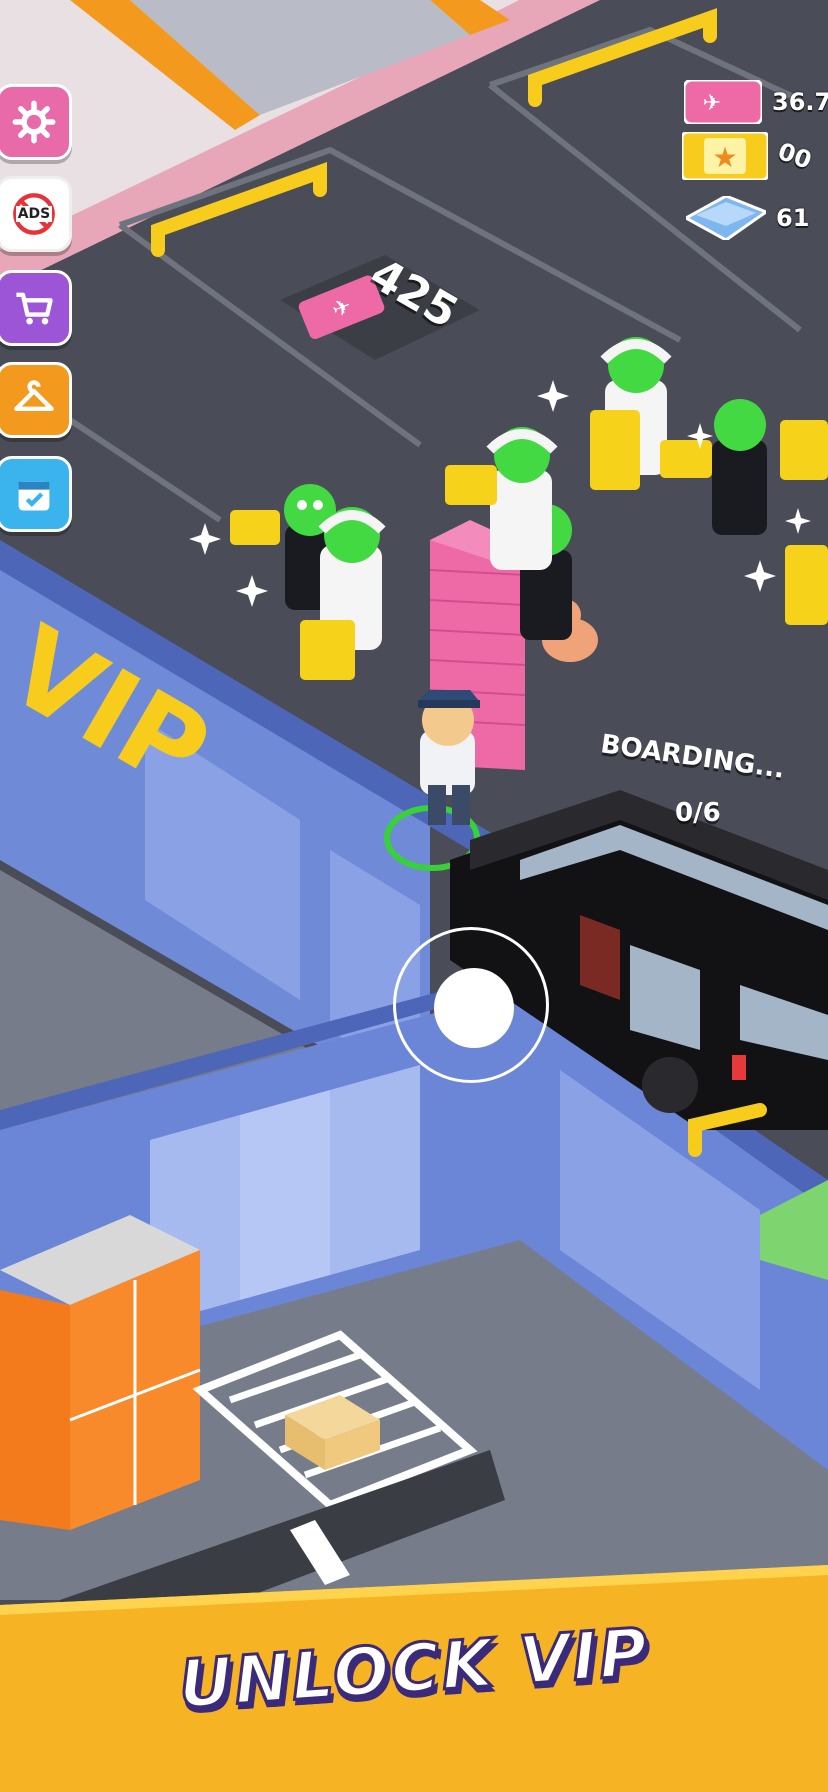 Image resolution: width=828 pixels, height=1792 pixels. I want to click on boarding-progress: 0/6, so click(698, 813).